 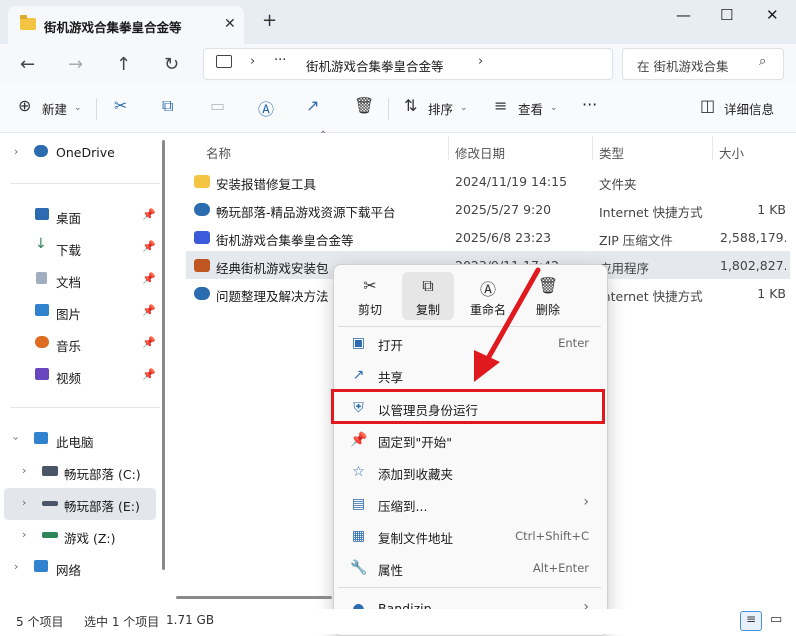 What do you see at coordinates (503, 209) in the screenshot?
I see `file-date: 2025/5/27 9:20` at bounding box center [503, 209].